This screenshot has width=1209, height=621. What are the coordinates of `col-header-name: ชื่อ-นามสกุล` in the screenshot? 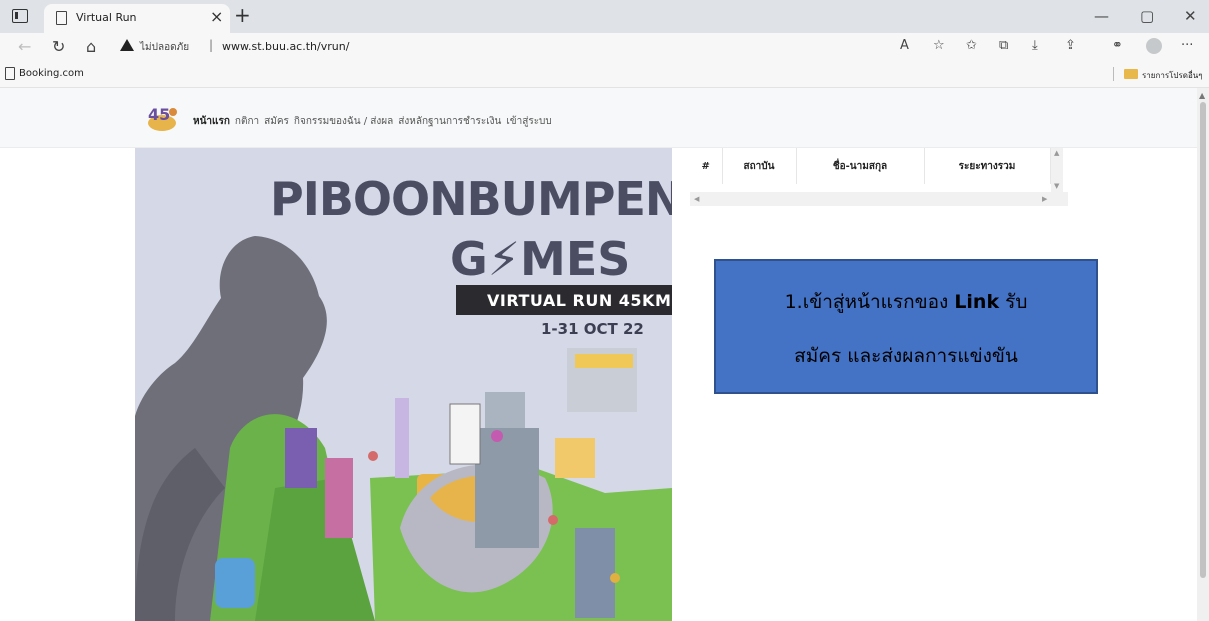 It's located at (860, 166).